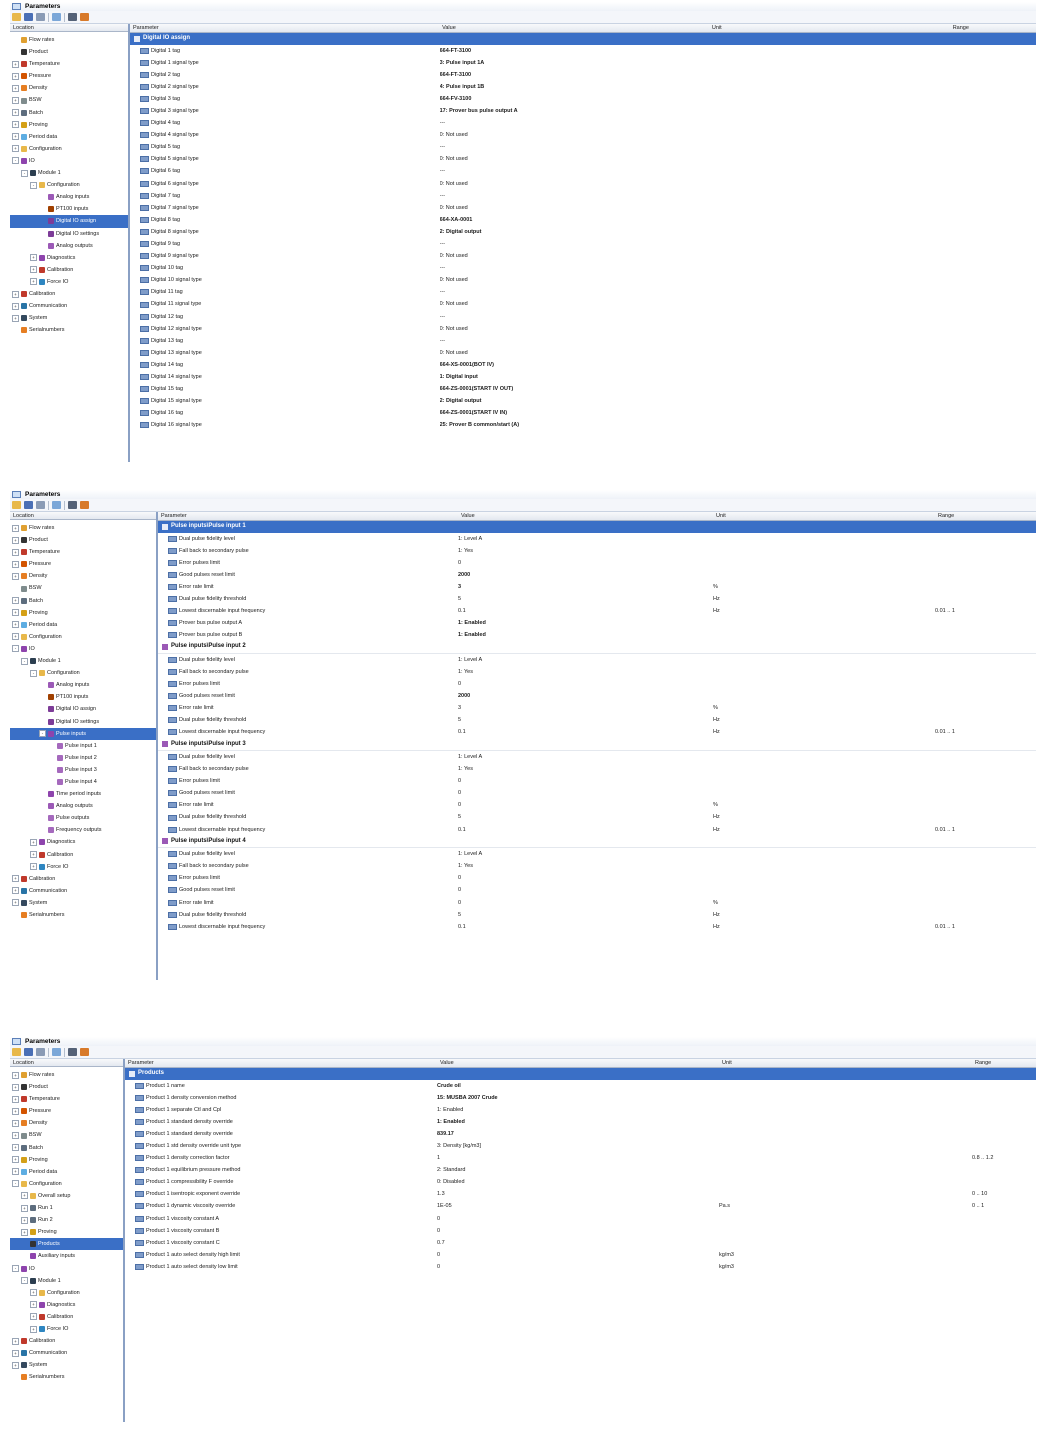  What do you see at coordinates (66, 1269) in the screenshot?
I see `tree-item-io: - IO` at bounding box center [66, 1269].